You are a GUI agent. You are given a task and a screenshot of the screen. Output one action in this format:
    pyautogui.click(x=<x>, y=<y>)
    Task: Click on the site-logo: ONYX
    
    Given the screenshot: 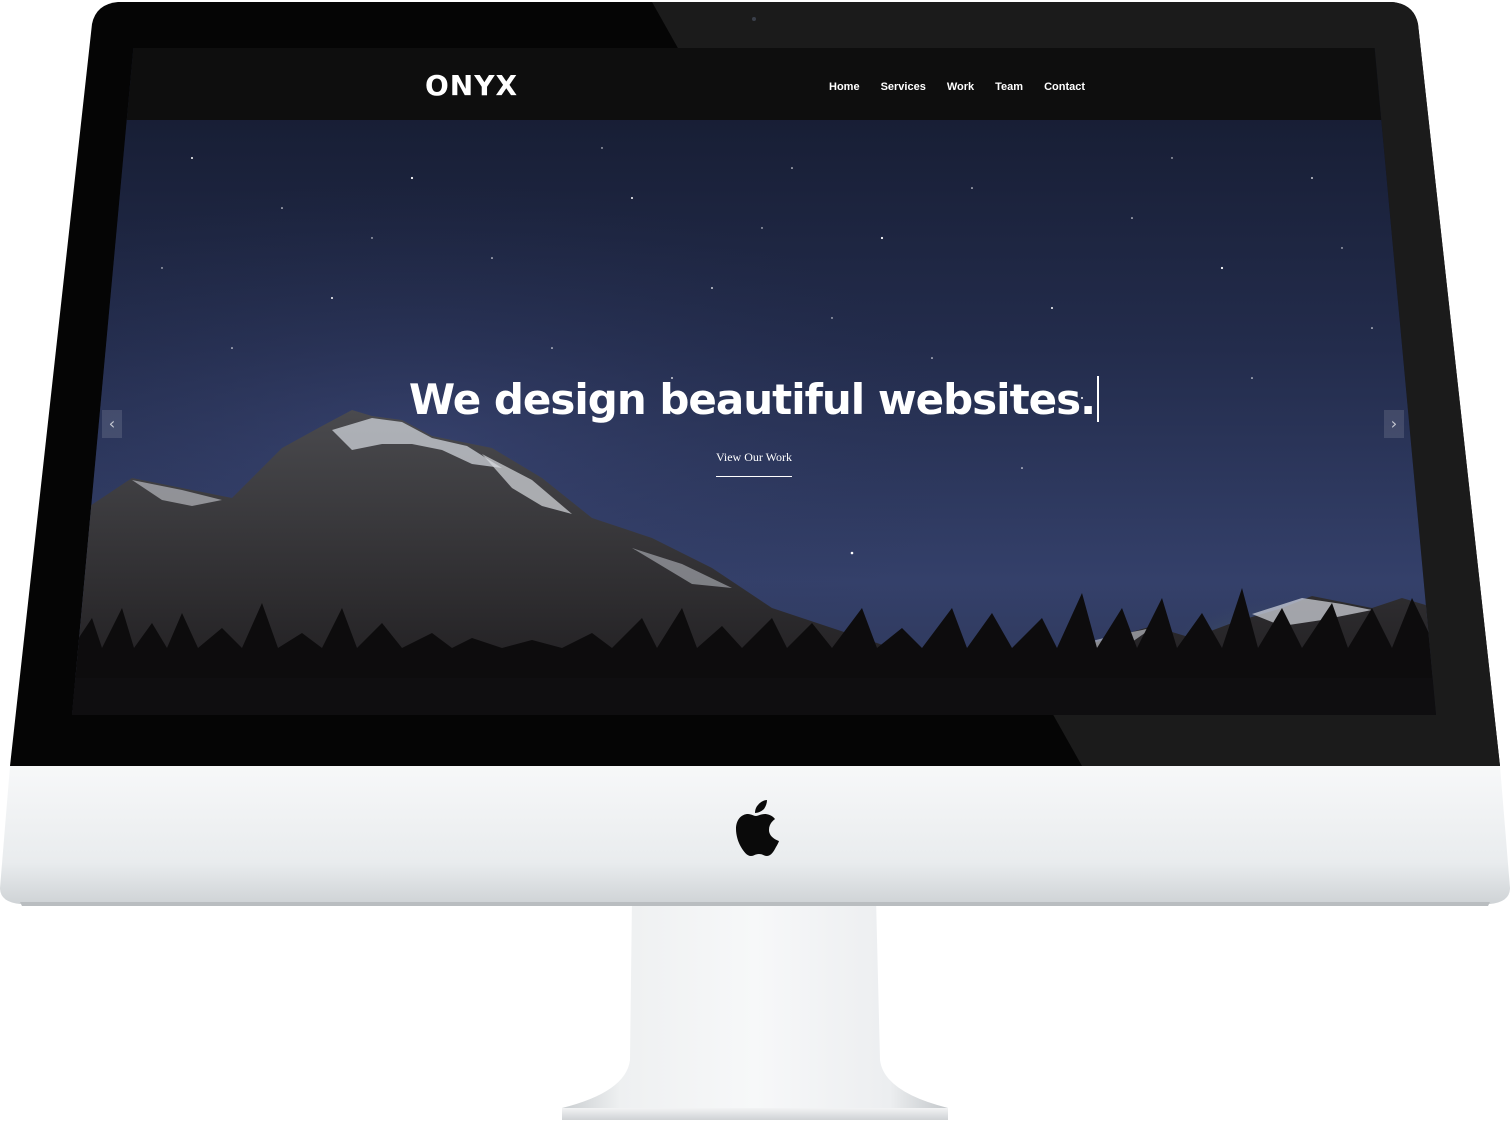 What is the action you would take?
    pyautogui.click(x=471, y=86)
    